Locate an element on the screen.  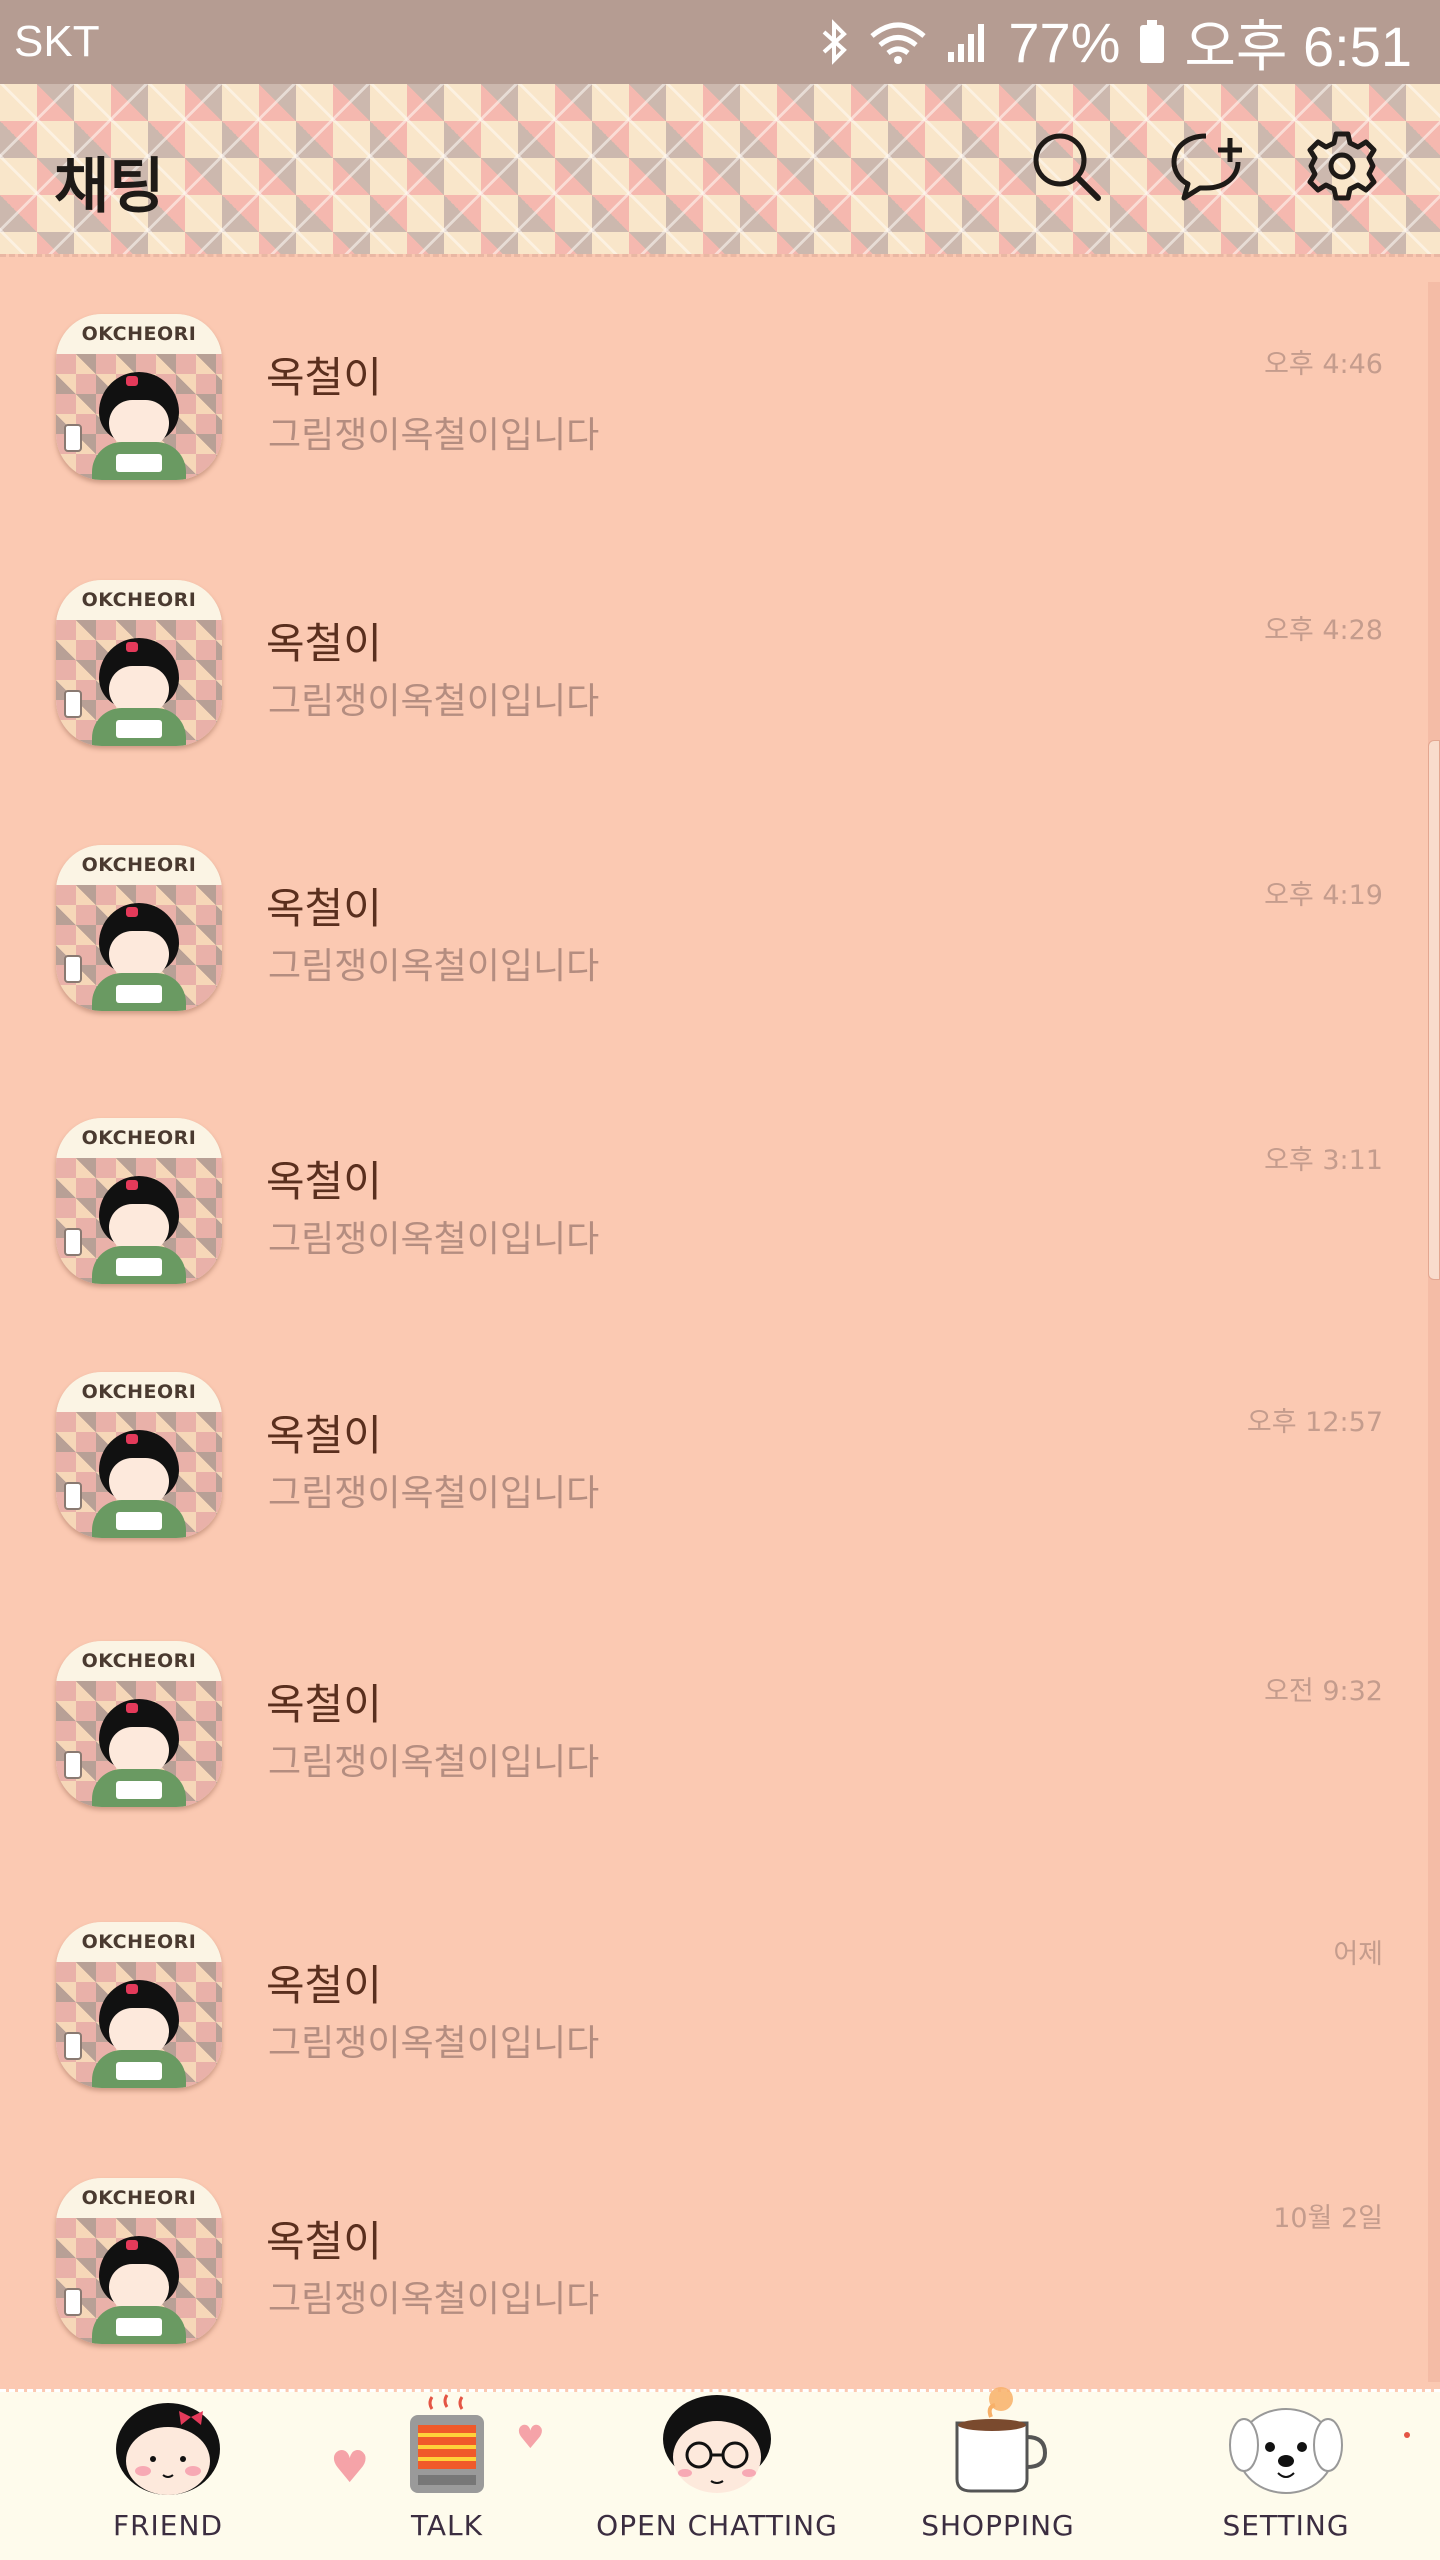
chat-row: OKCHEORI 옥철이 그림쟁이옥철이입니다 오후 12:57 is located at coordinates (710, 1472).